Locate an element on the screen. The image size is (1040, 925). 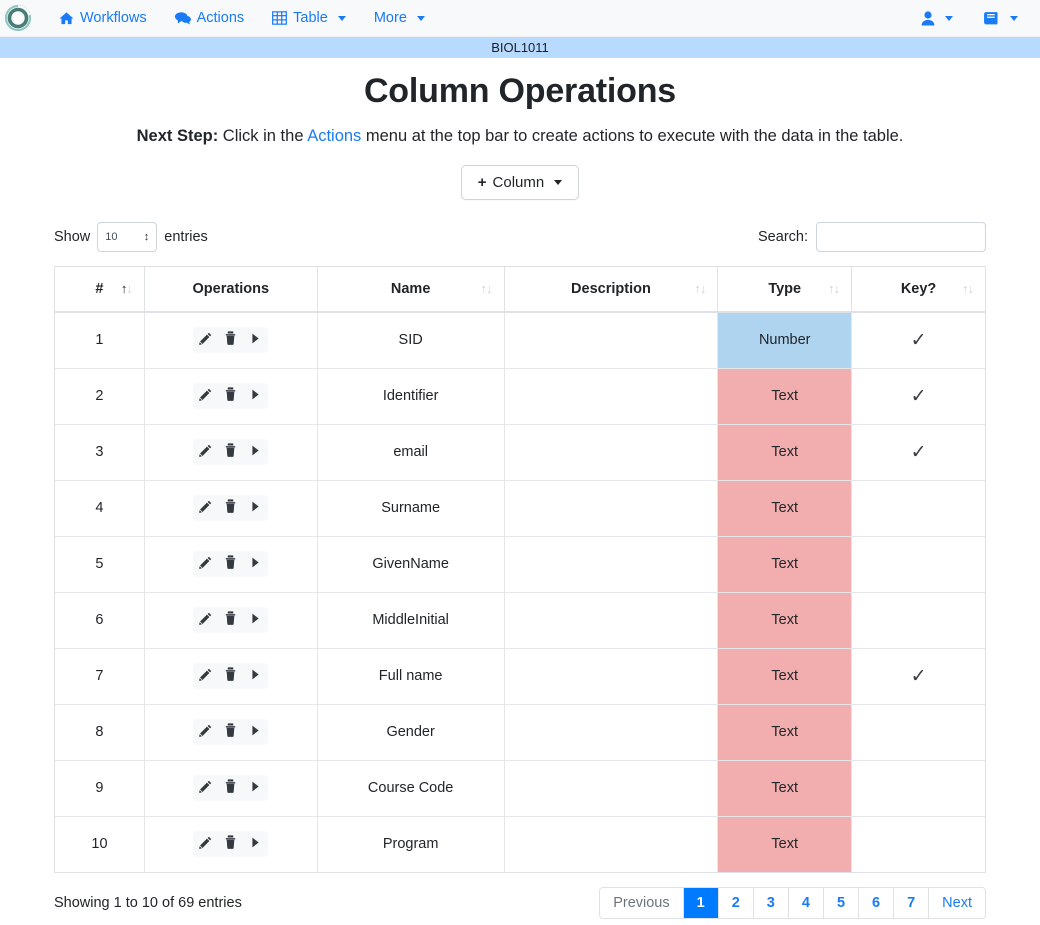
cell-row-number: 5 is located at coordinates (99, 563).